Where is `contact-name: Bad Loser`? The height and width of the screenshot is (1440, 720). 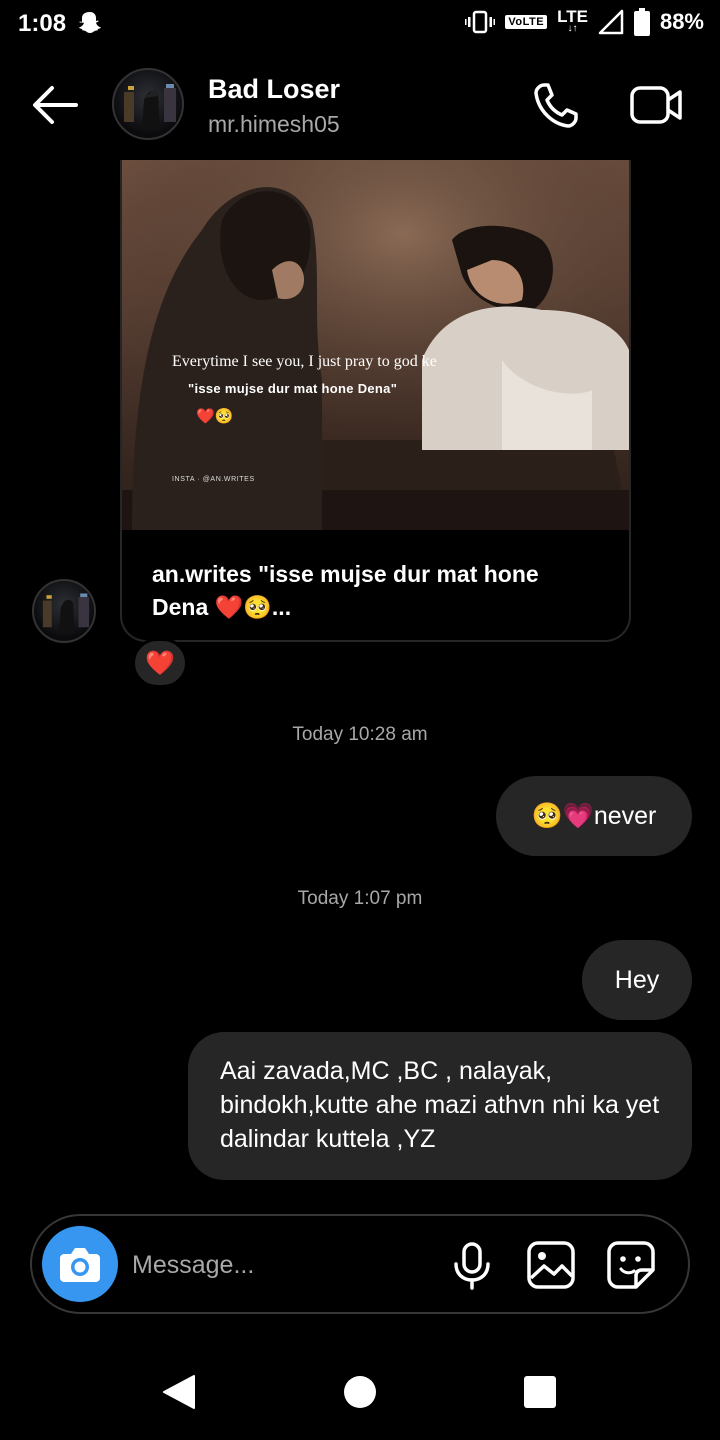 contact-name: Bad Loser is located at coordinates (274, 89).